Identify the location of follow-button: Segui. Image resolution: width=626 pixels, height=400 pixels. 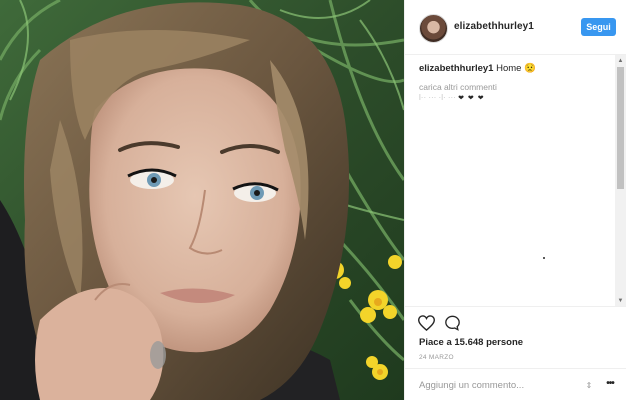
(598, 27).